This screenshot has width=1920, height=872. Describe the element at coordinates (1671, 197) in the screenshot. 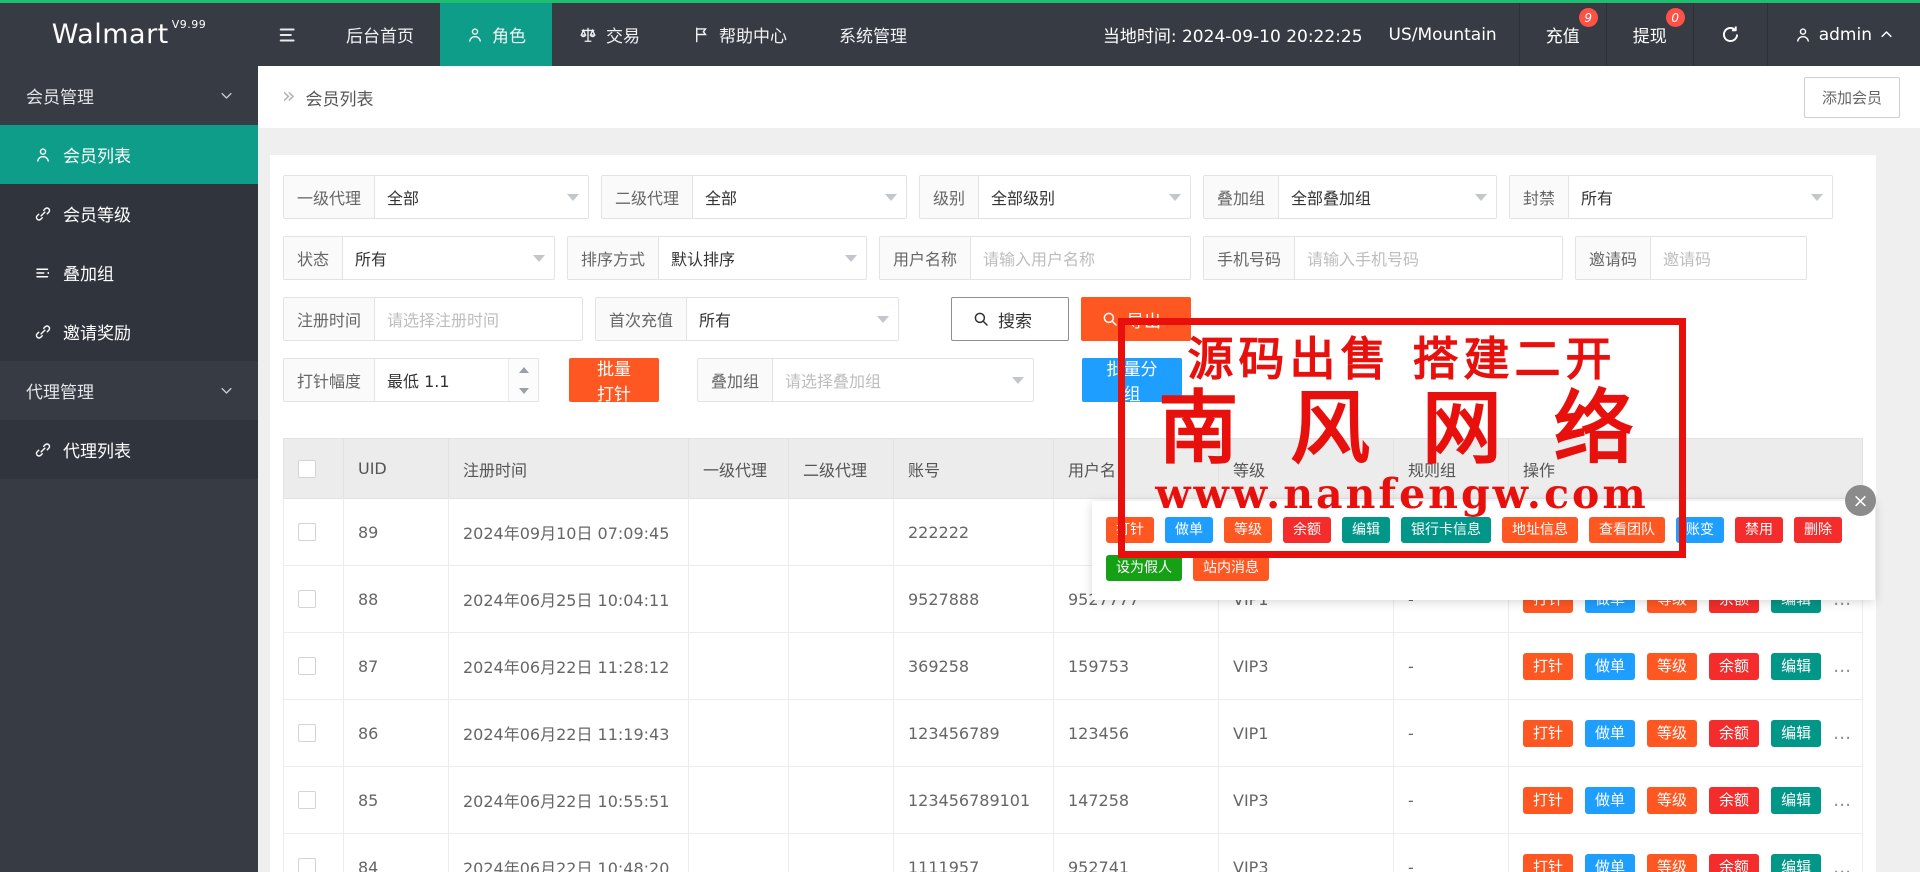

I see `ban-filter: 封禁 所有` at that location.